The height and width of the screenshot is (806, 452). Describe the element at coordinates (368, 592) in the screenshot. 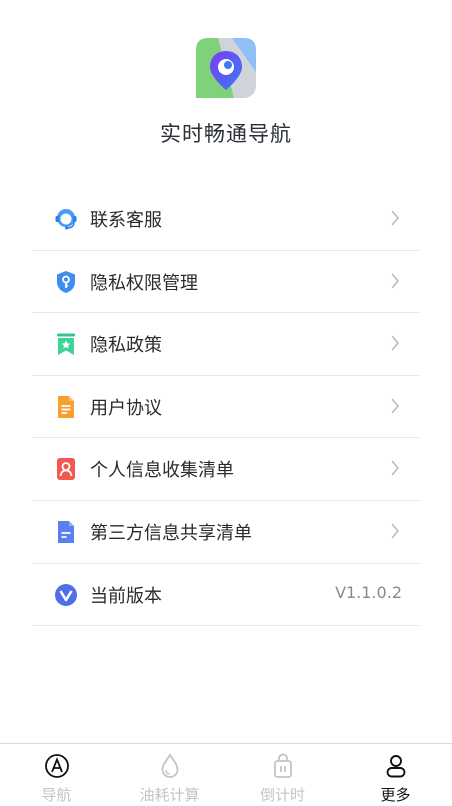

I see `version-number: V1.1.0.2` at that location.